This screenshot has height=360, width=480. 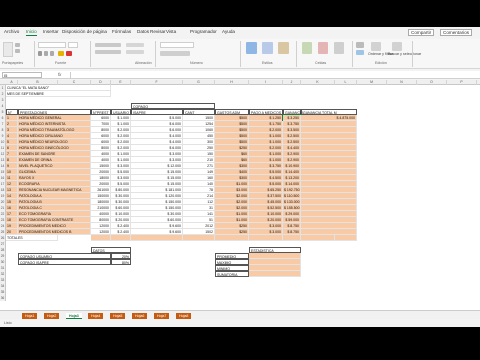 What do you see at coordinates (17, 51) in the screenshot?
I see `copy-icon` at bounding box center [17, 51].